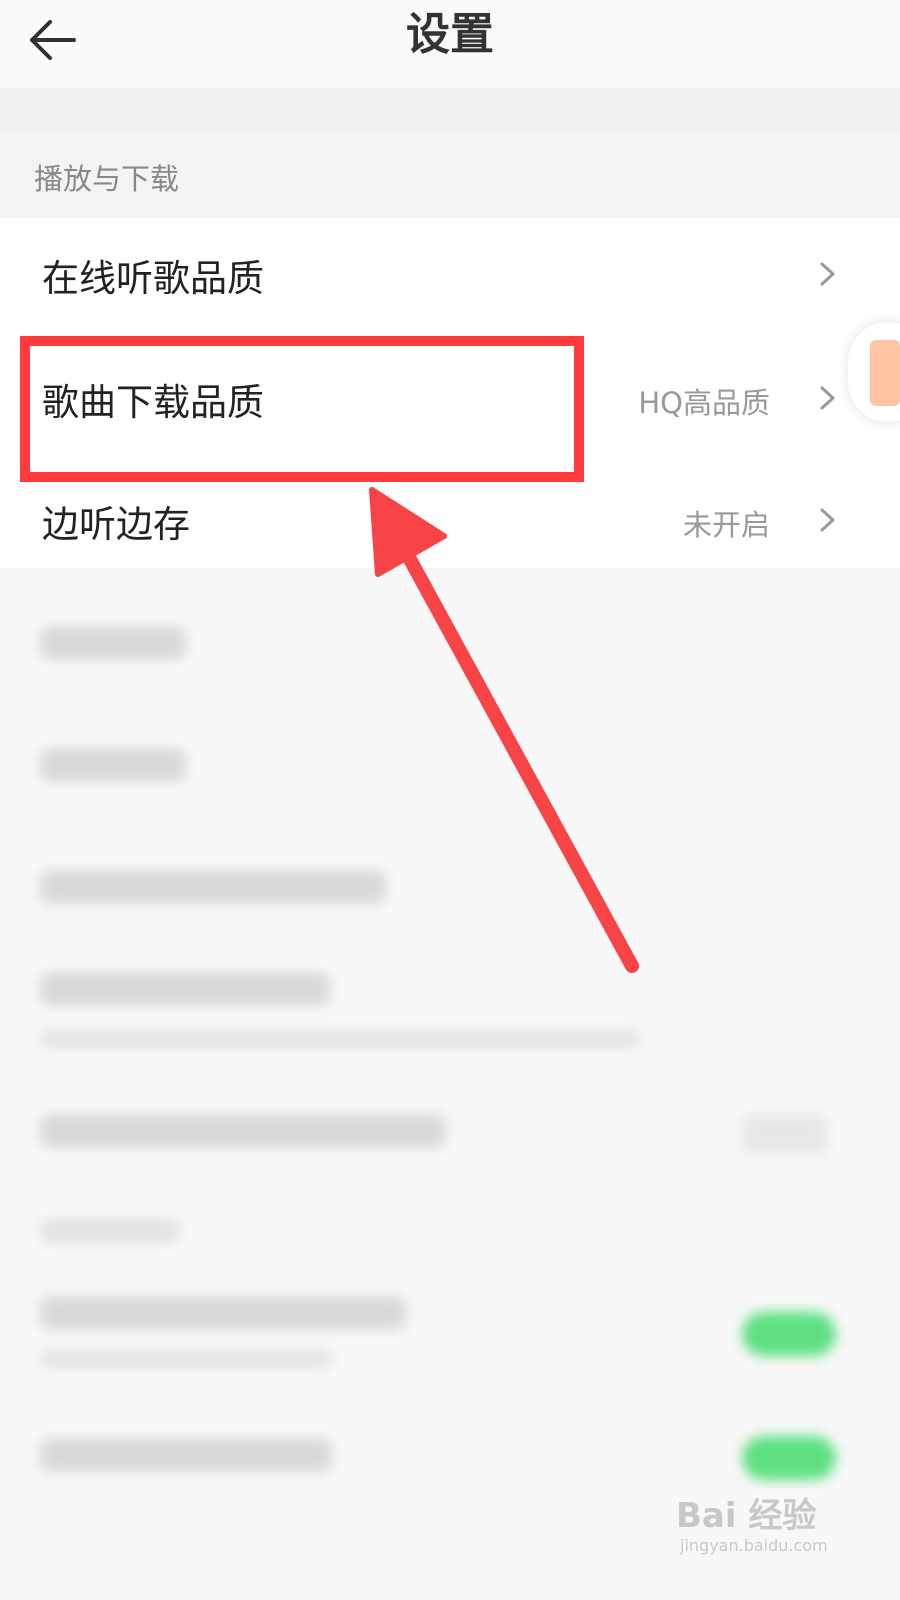 The height and width of the screenshot is (1600, 900). I want to click on watermark-brand: Bai 经验, so click(746, 1516).